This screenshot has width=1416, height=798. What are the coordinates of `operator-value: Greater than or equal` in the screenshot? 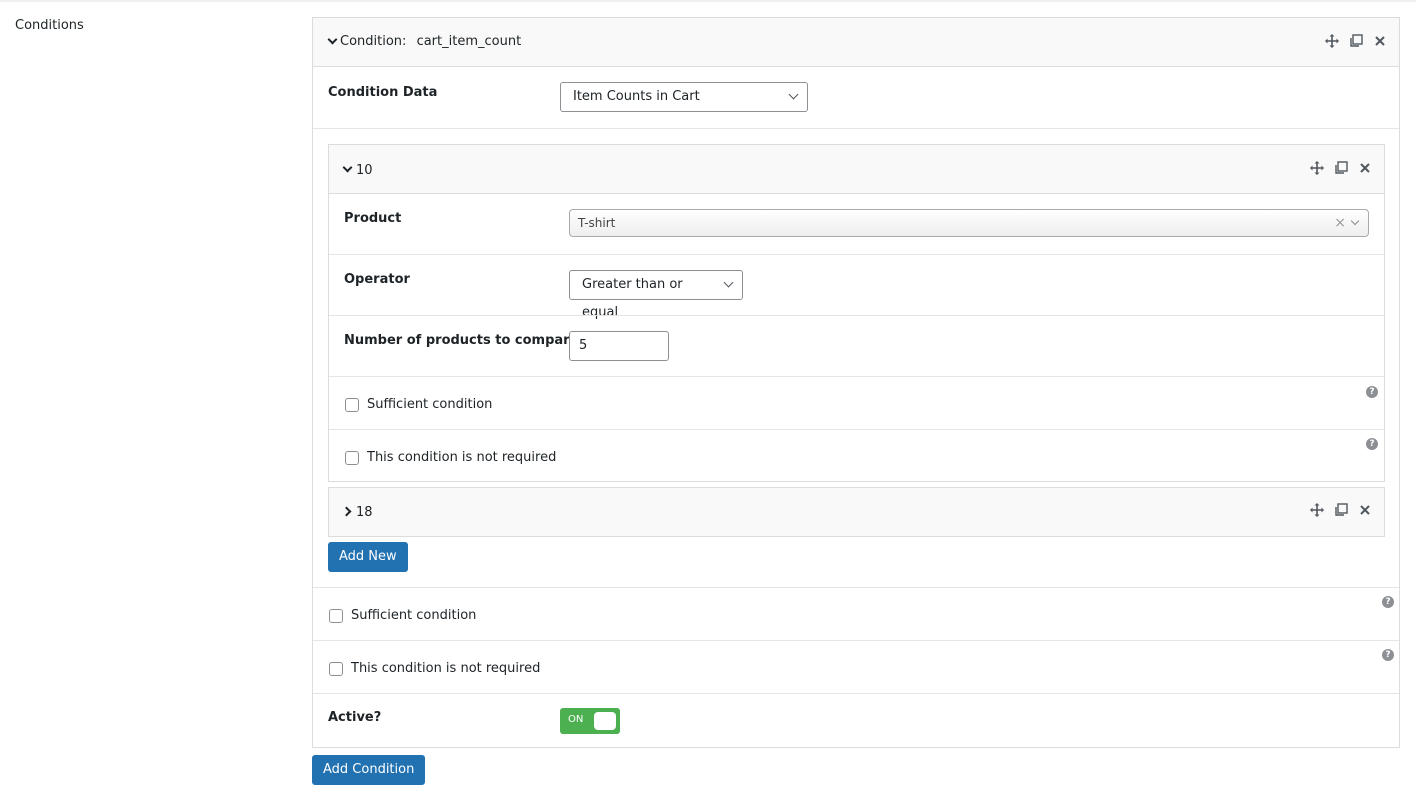 It's located at (632, 298).